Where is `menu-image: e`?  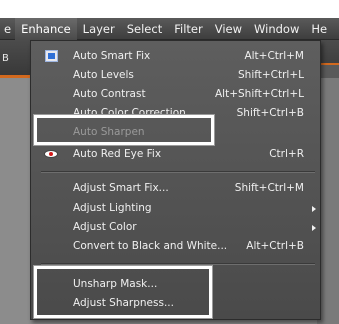 menu-image: e is located at coordinates (7, 29).